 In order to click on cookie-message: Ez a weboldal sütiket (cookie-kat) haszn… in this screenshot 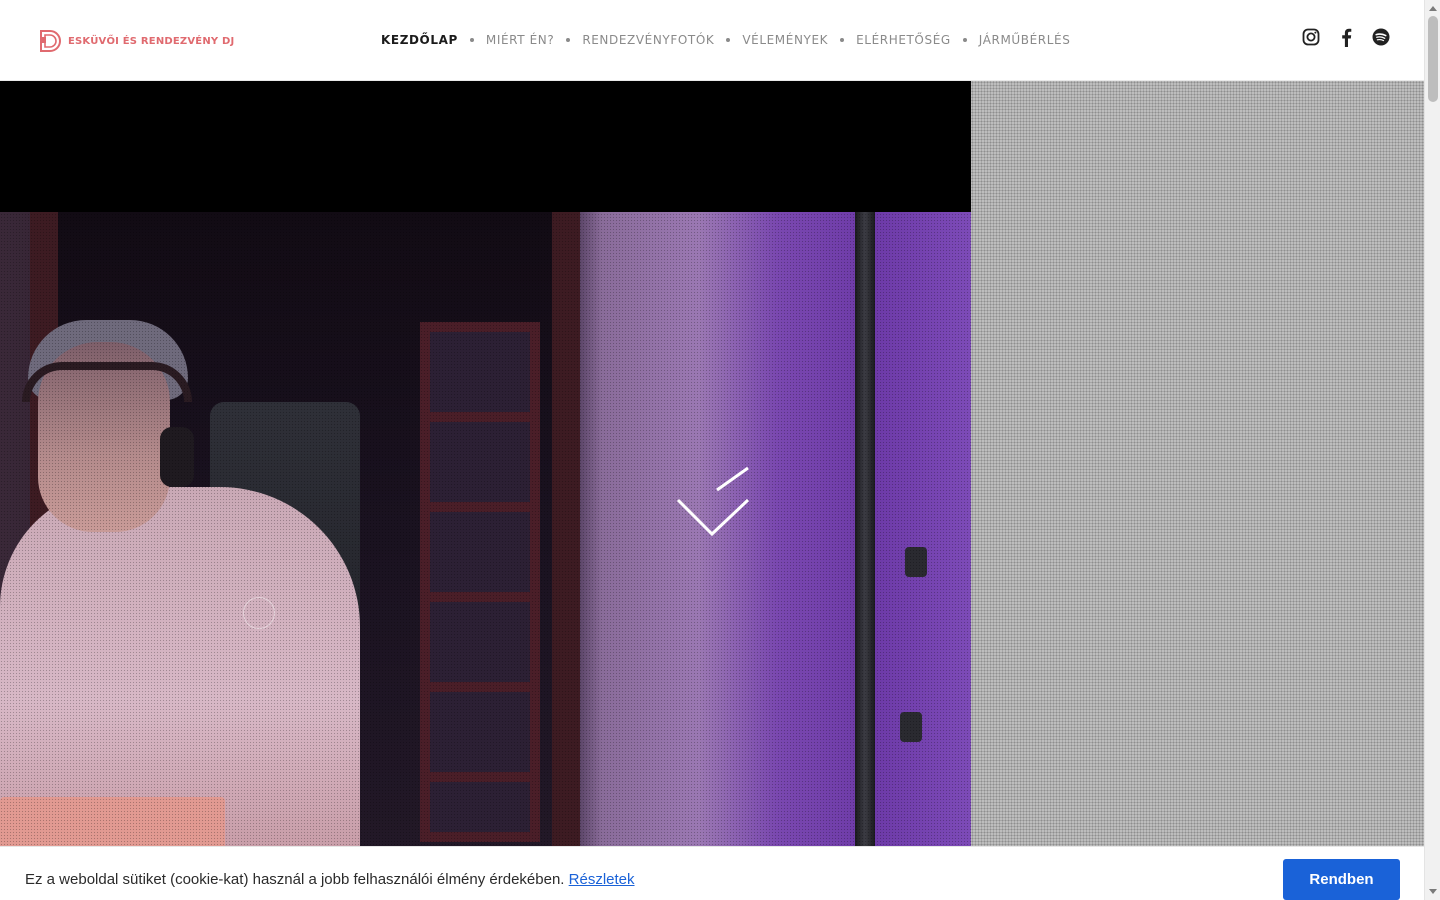, I will do `click(330, 879)`.